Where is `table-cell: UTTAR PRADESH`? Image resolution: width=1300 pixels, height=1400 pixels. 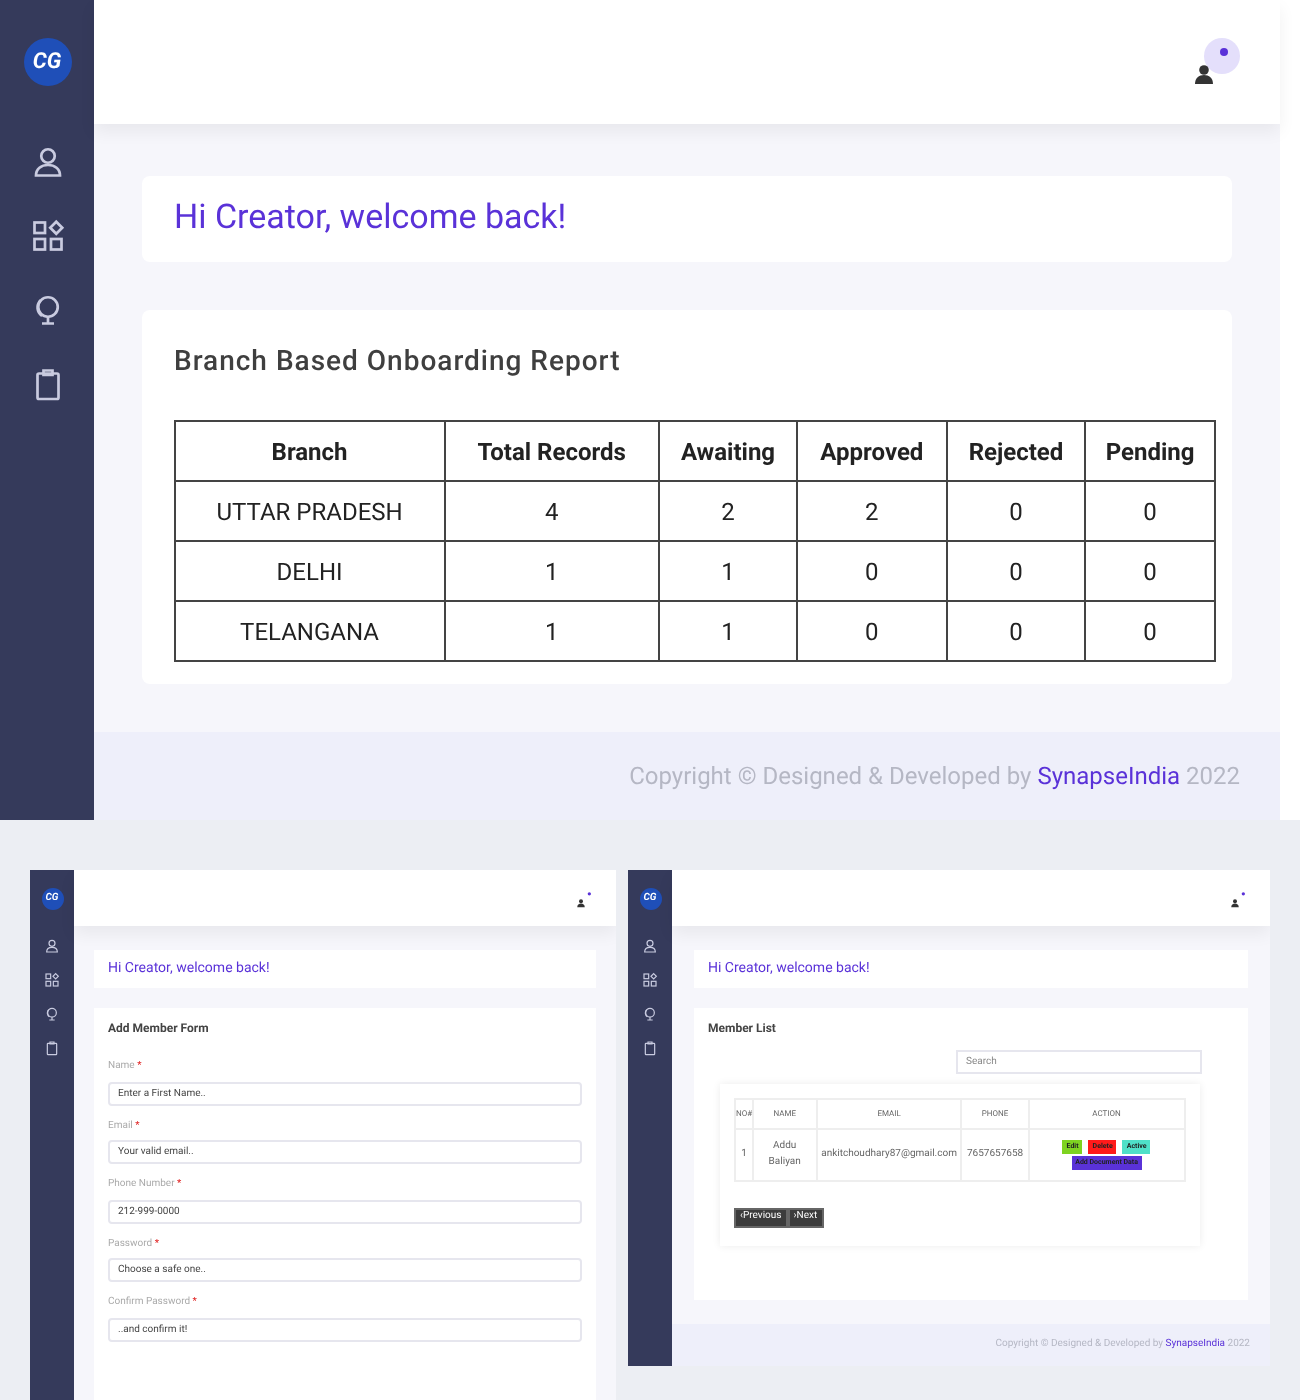 table-cell: UTTAR PRADESH is located at coordinates (310, 511).